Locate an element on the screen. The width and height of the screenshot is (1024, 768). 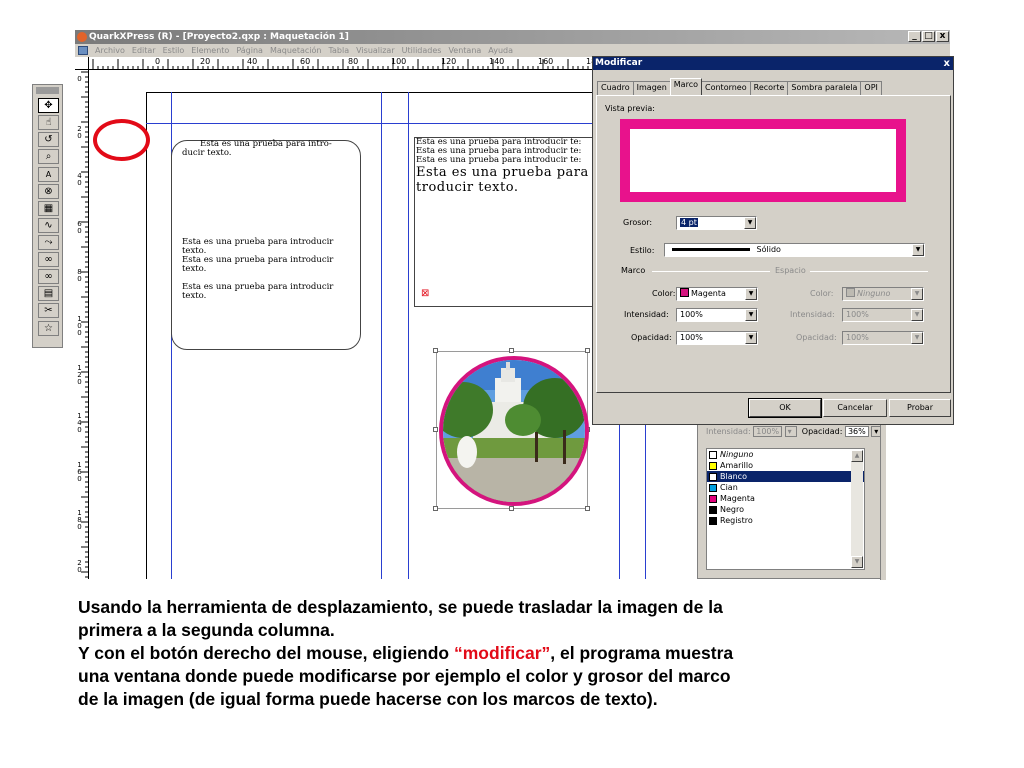
hand-tool-icon: ☝ is located at coordinates (48, 122).